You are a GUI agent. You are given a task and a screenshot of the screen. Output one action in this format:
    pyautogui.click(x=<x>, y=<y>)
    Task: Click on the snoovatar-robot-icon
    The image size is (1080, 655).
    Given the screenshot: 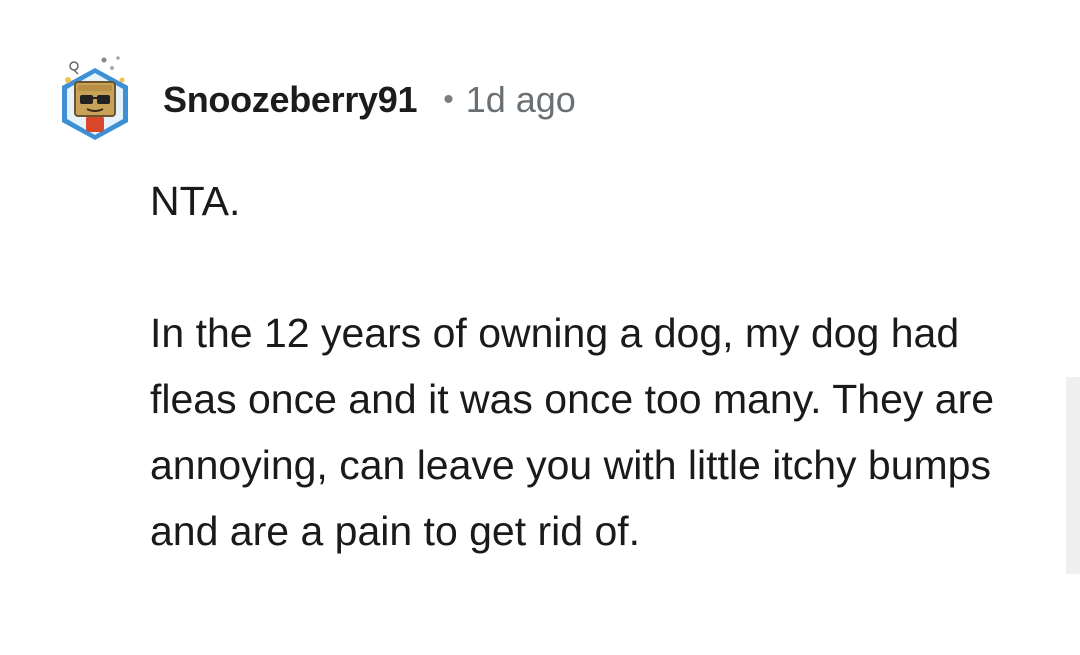 What is the action you would take?
    pyautogui.click(x=95, y=98)
    